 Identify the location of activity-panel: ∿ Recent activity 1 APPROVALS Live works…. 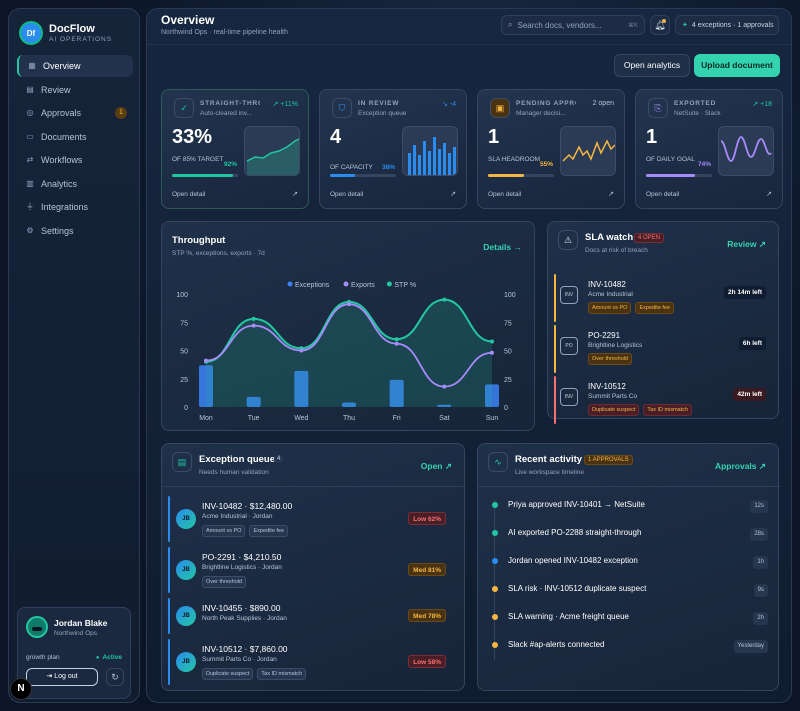
(628, 567).